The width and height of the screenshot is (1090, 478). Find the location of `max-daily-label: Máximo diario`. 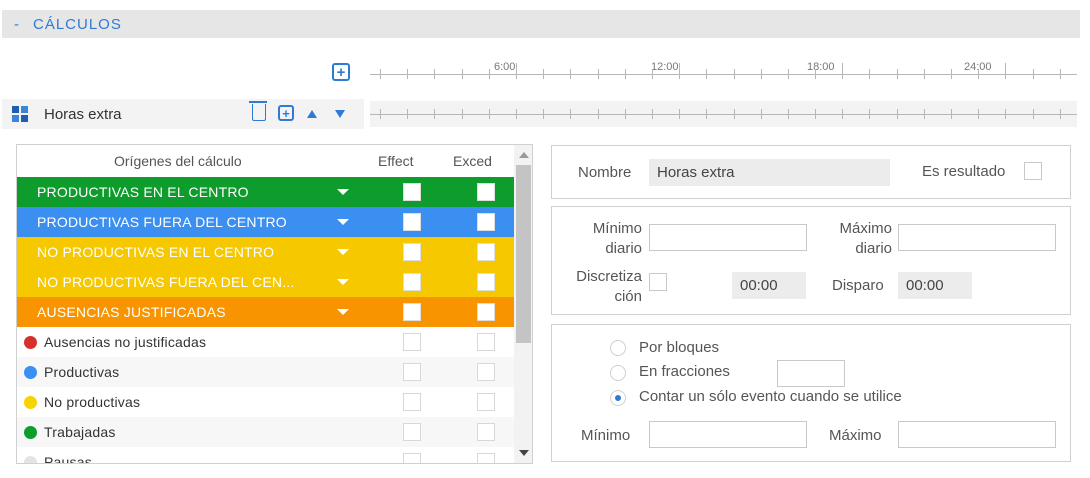

max-daily-label: Máximo diario is located at coordinates (865, 238).